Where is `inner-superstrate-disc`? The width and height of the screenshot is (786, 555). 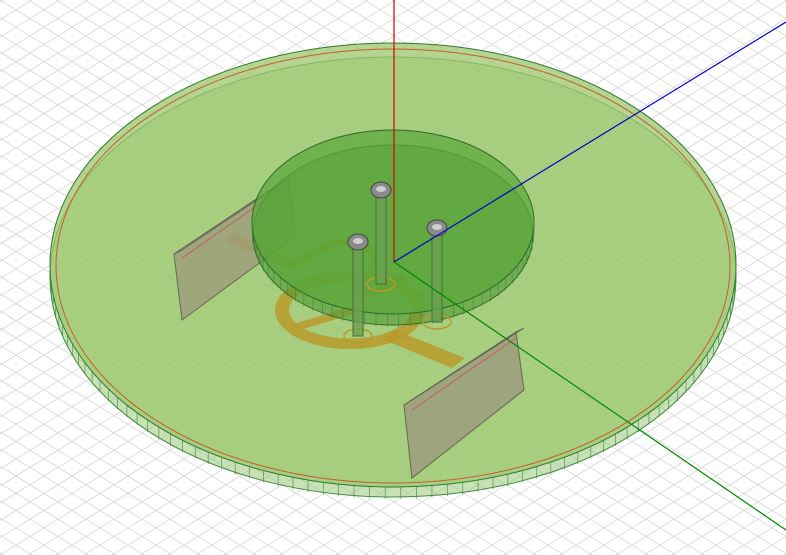
inner-superstrate-disc is located at coordinates (393, 228).